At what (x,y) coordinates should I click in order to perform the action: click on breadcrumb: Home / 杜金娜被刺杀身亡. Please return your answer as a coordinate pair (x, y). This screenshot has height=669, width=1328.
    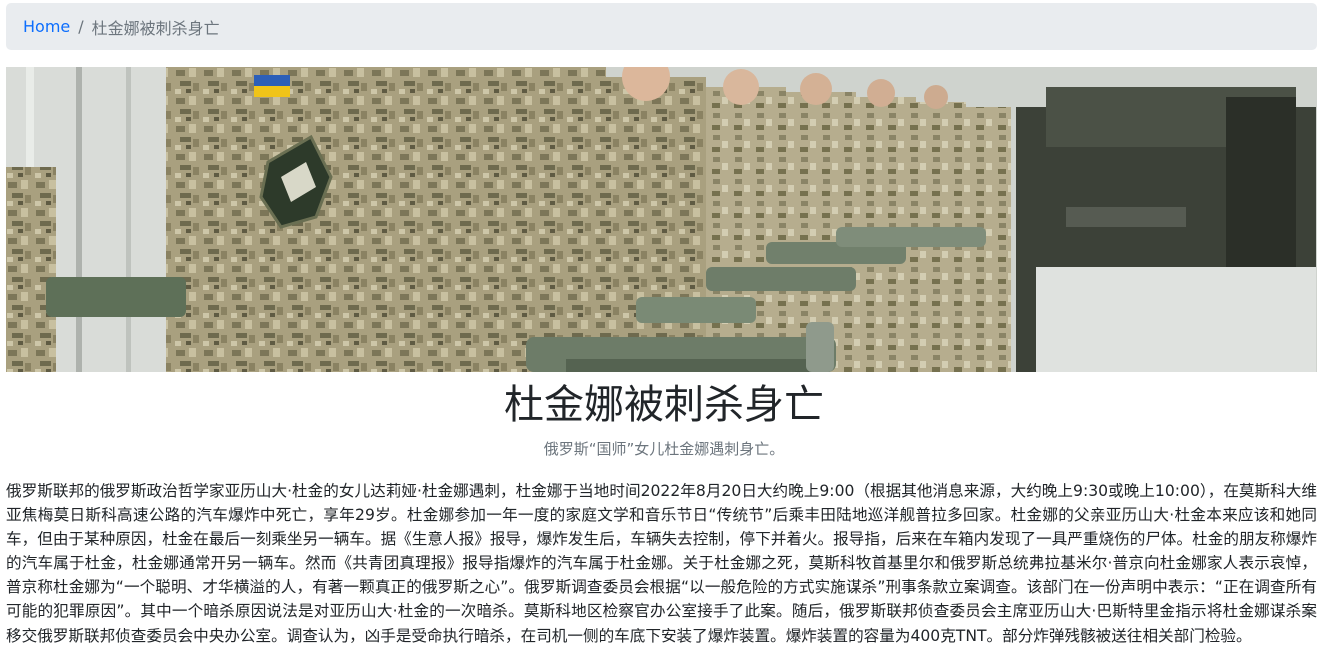
    Looking at the image, I should click on (661, 26).